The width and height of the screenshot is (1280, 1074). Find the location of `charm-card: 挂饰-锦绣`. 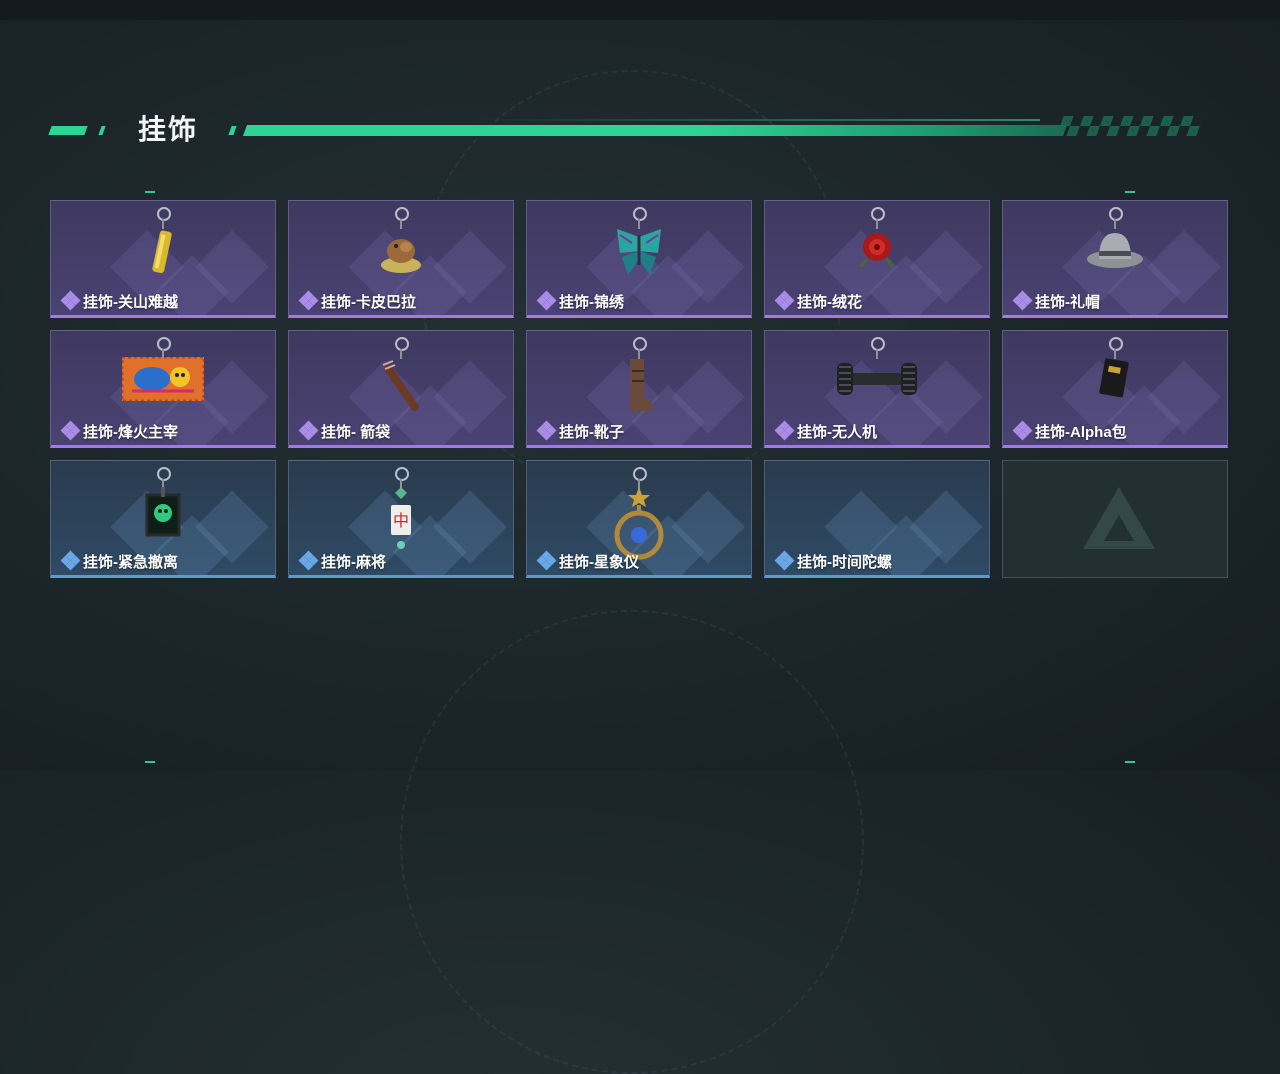

charm-card: 挂饰-锦绣 is located at coordinates (639, 259).